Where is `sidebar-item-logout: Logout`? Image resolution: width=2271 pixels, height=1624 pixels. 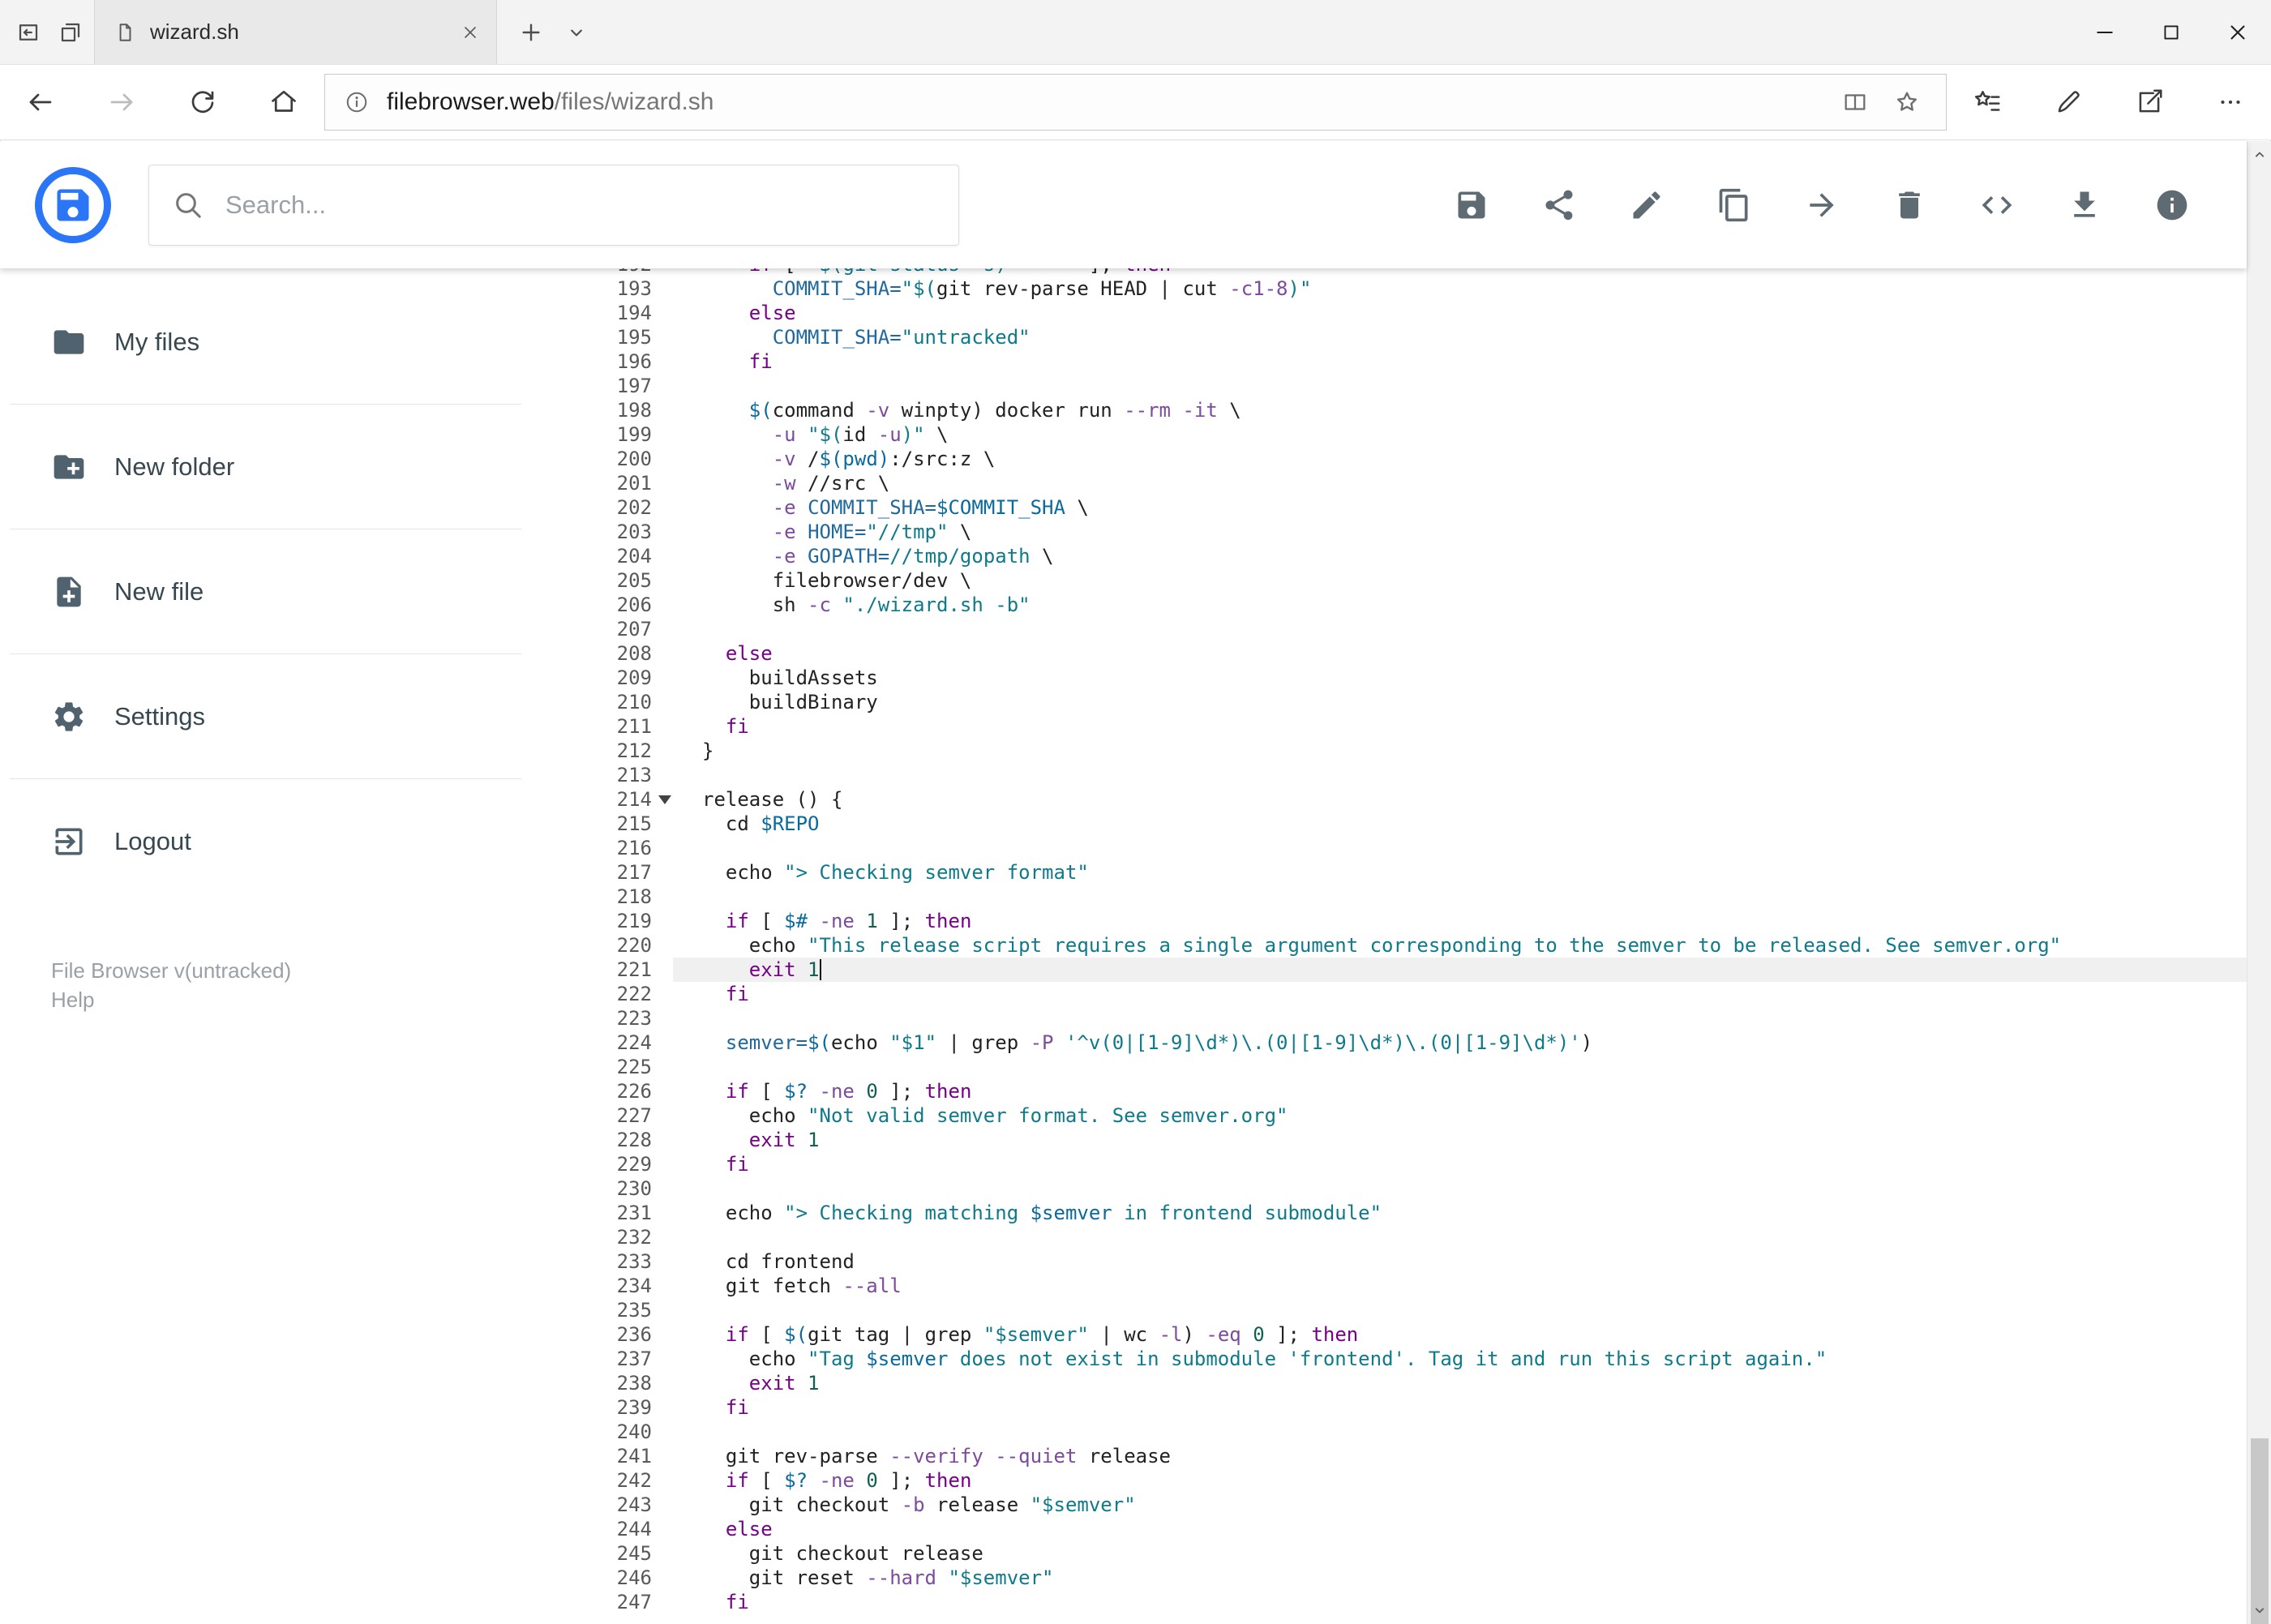
sidebar-item-logout: Logout is located at coordinates (292, 841).